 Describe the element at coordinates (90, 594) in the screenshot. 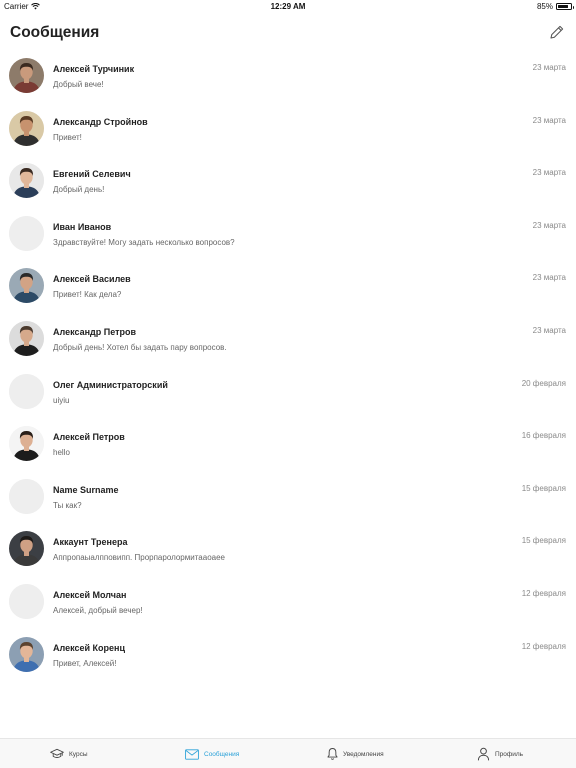

I see `contact-name: Алексей Молчан` at that location.